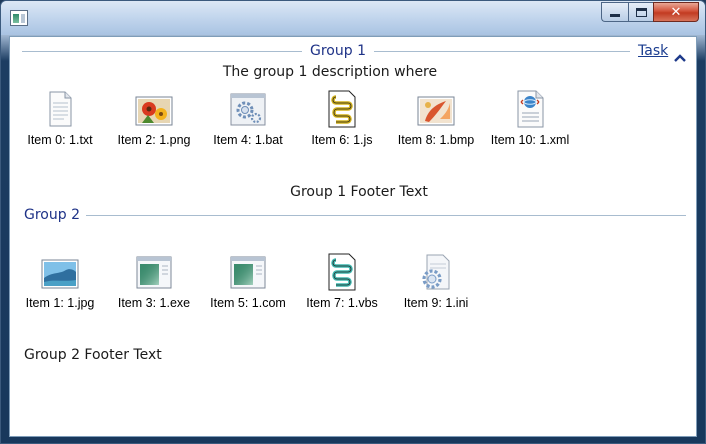 This screenshot has width=706, height=444. Describe the element at coordinates (501, 51) in the screenshot. I see `group-1-header-line-right` at that location.